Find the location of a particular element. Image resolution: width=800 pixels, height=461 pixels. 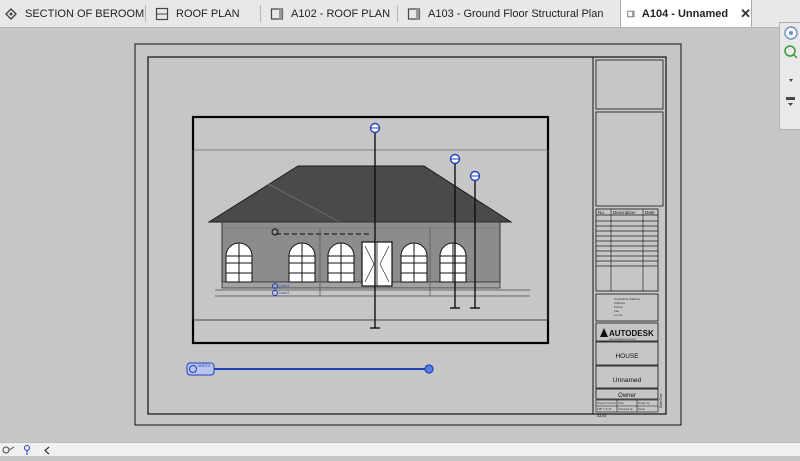

tab-a102-roof-plan: A102 - ROOF PLAN is located at coordinates (330, 13).